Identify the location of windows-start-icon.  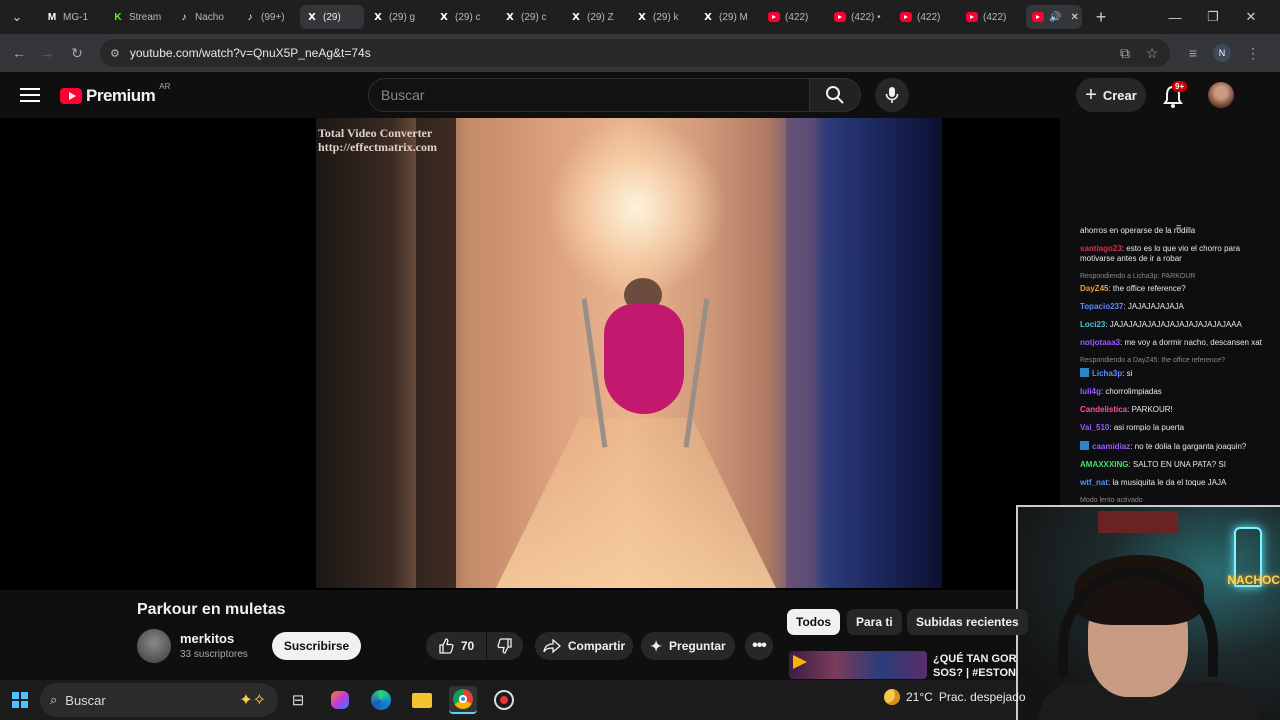
(20, 700).